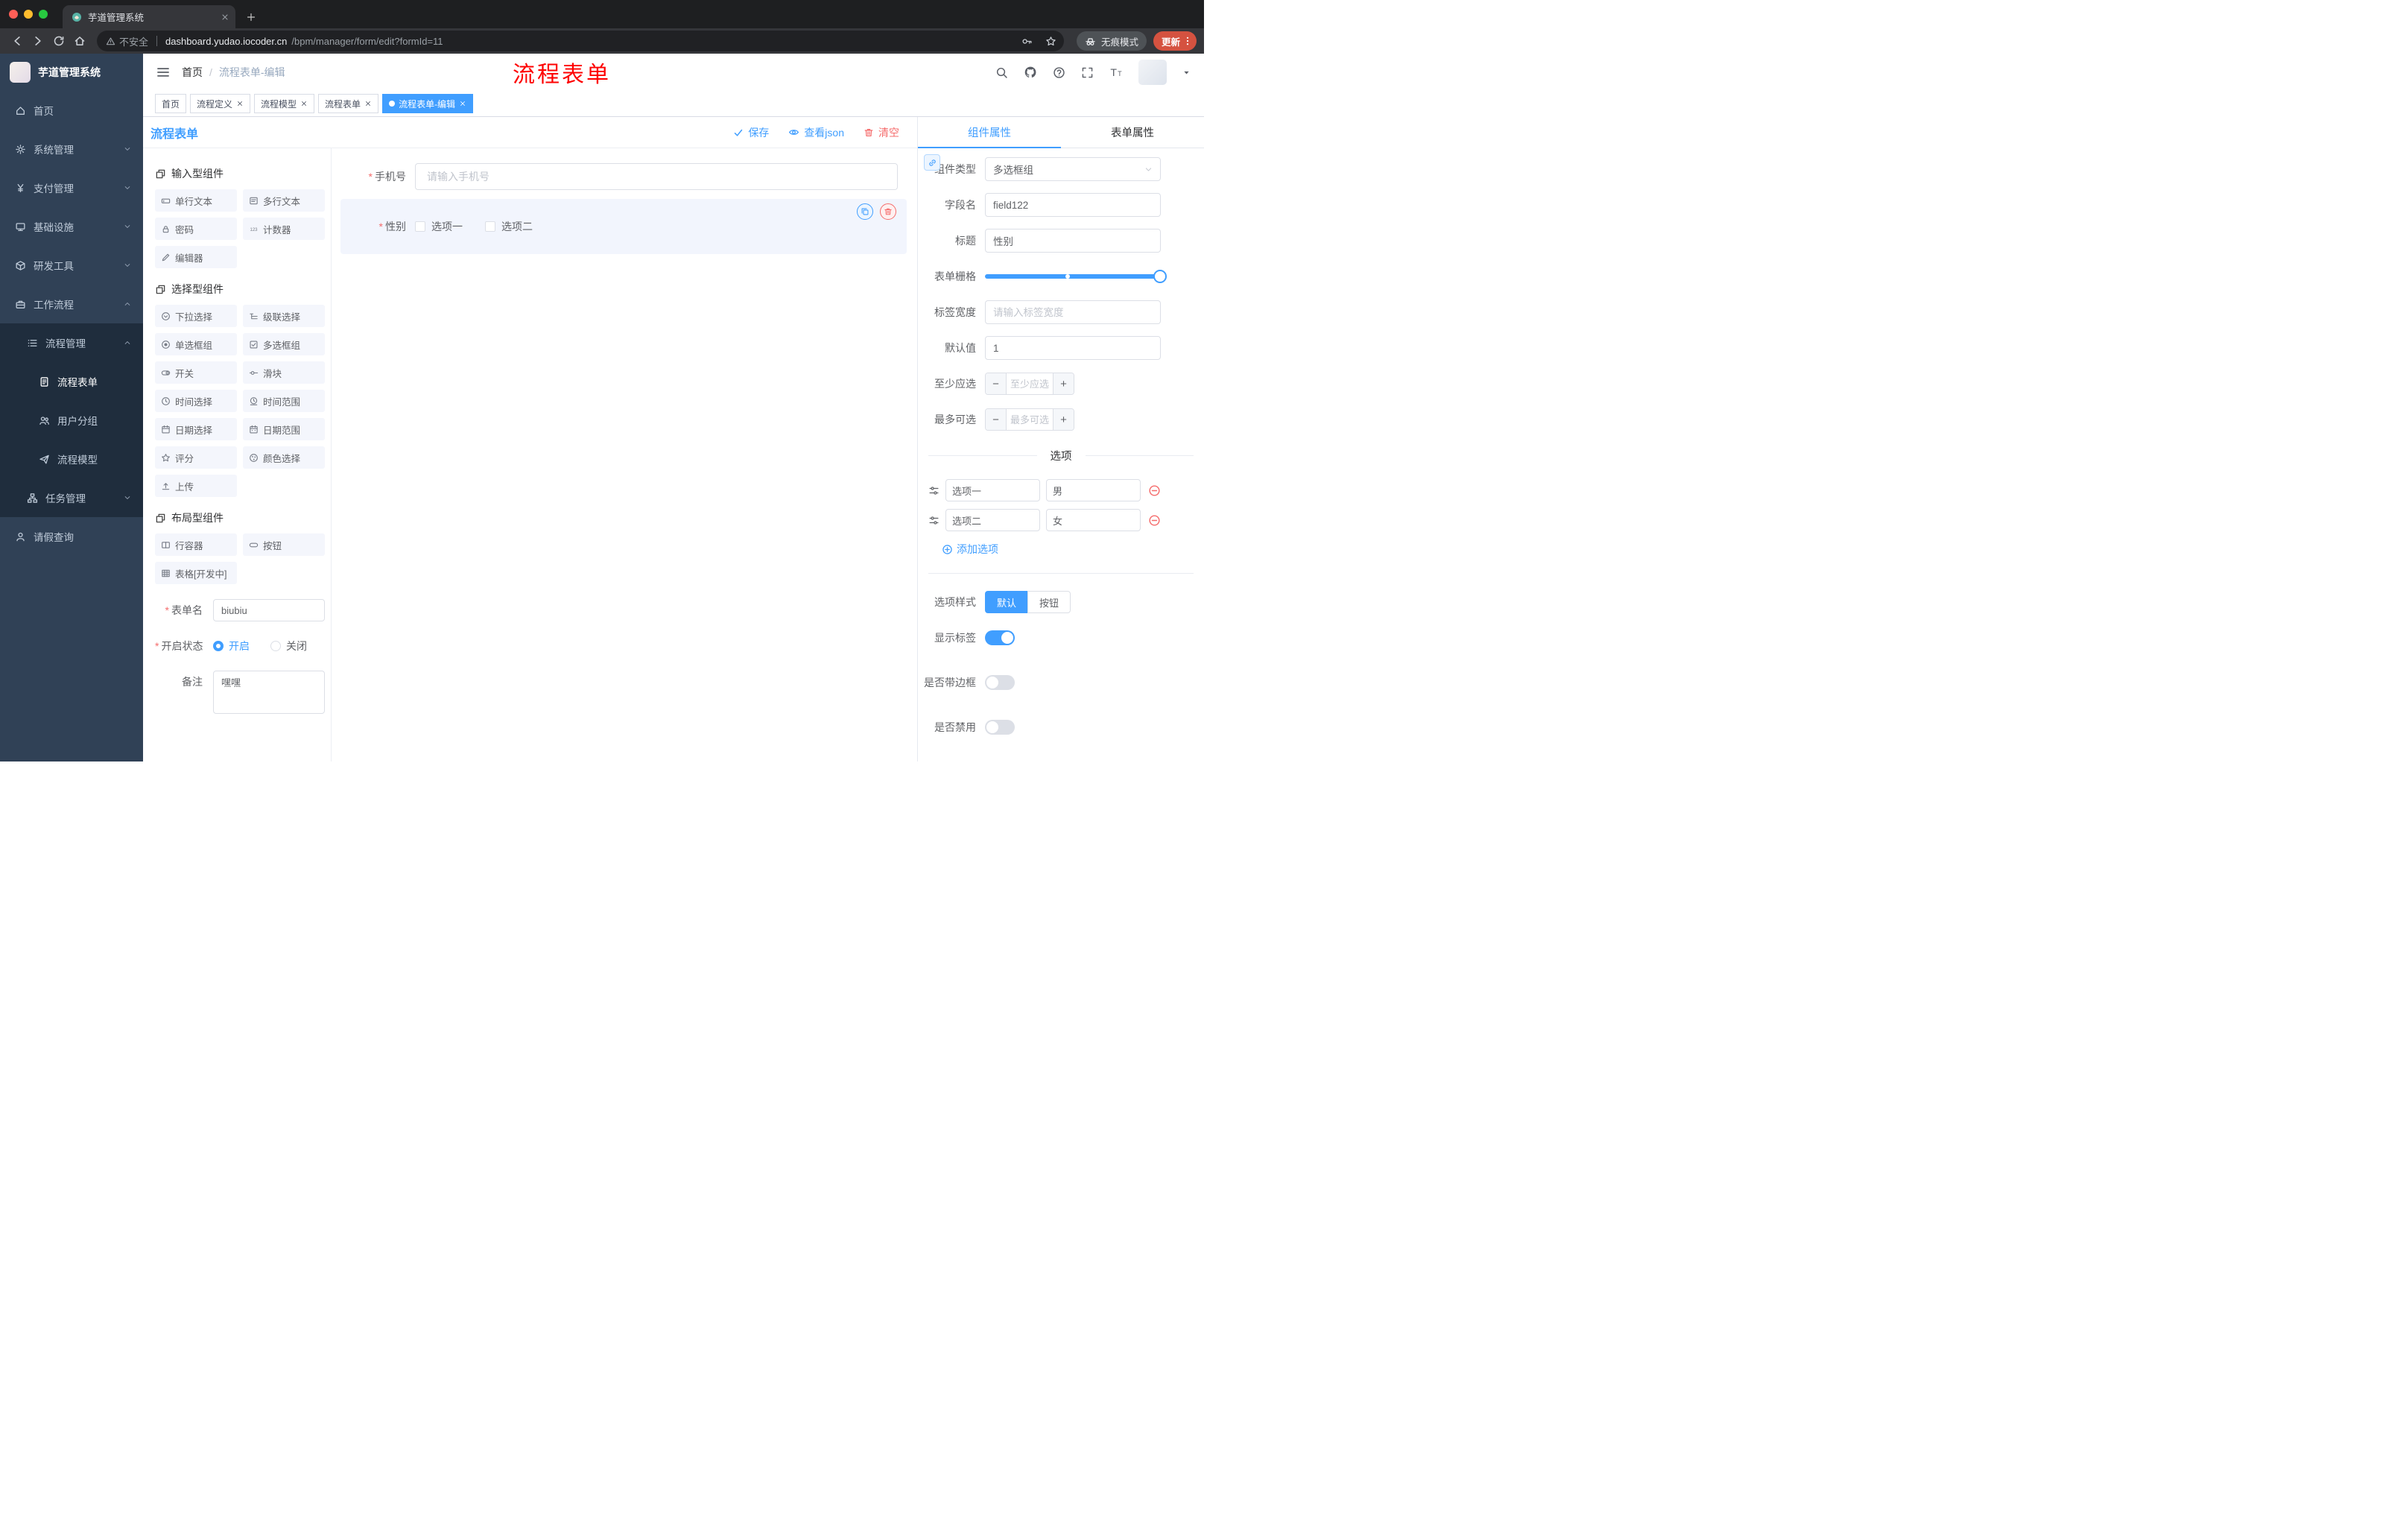  Describe the element at coordinates (71, 304) in the screenshot. I see `sidebar-item-workflow: 工作流程` at that location.